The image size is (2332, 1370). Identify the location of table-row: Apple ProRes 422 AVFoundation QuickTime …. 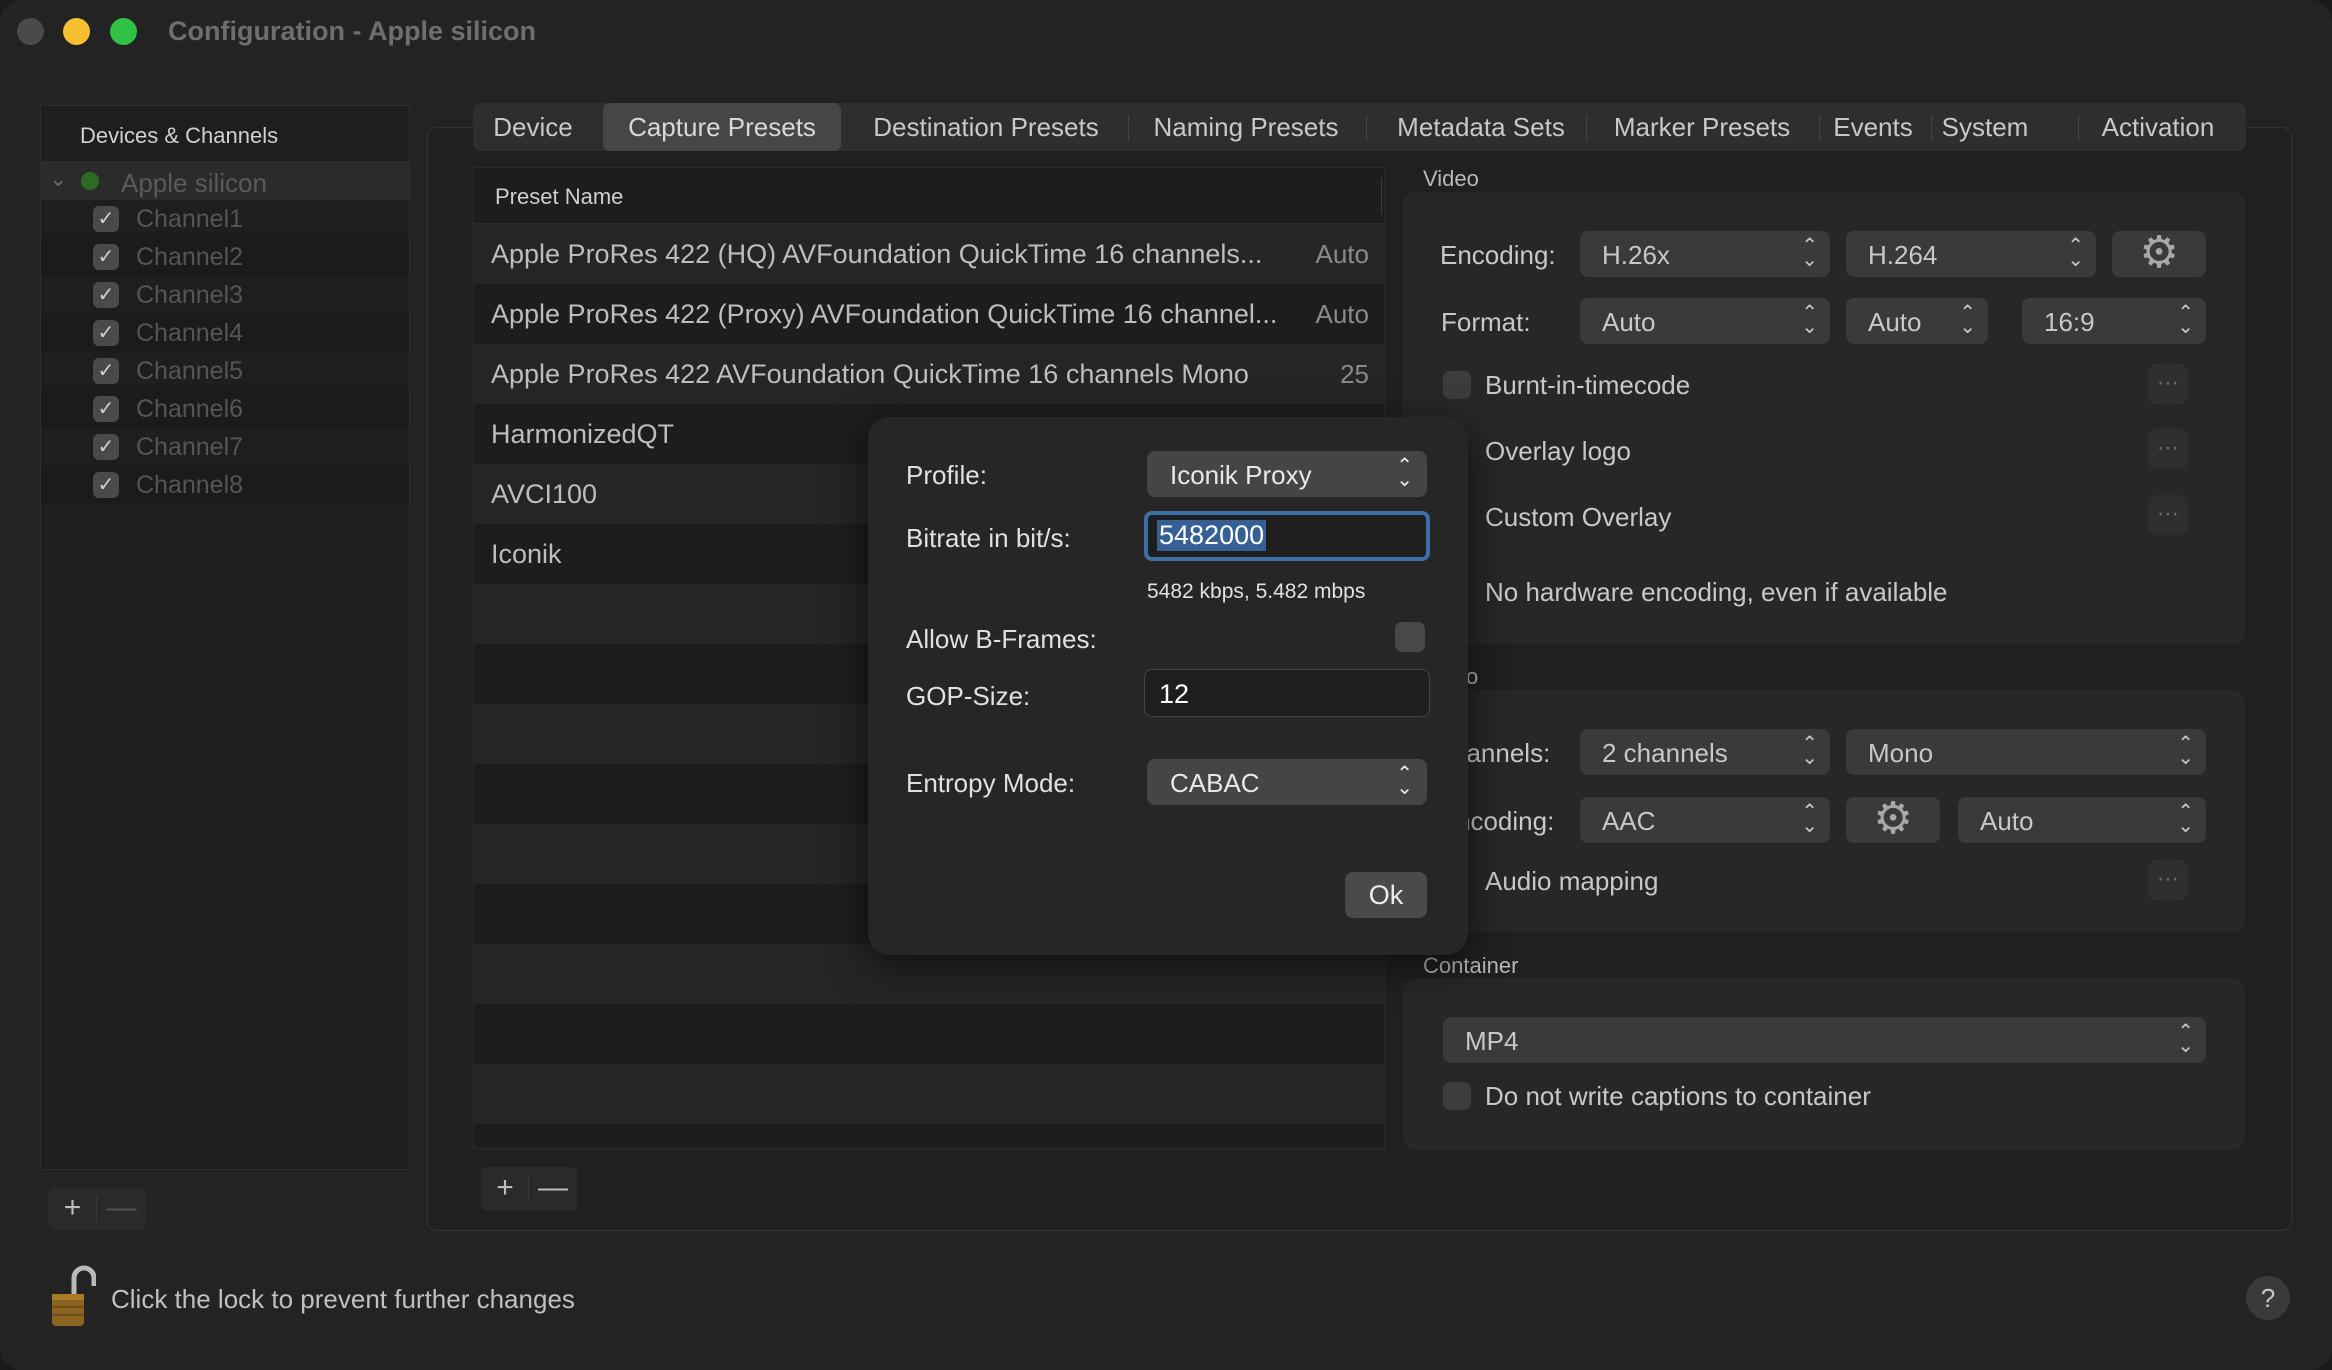
(930, 374).